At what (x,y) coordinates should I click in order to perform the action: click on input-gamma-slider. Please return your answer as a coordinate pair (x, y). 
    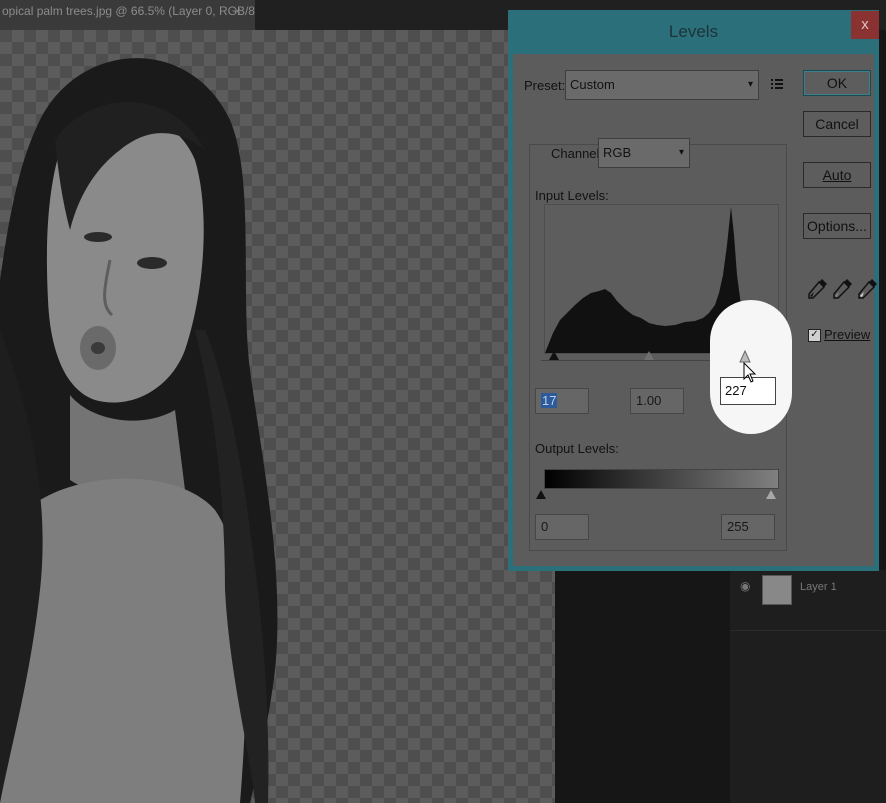
    Looking at the image, I should click on (649, 355).